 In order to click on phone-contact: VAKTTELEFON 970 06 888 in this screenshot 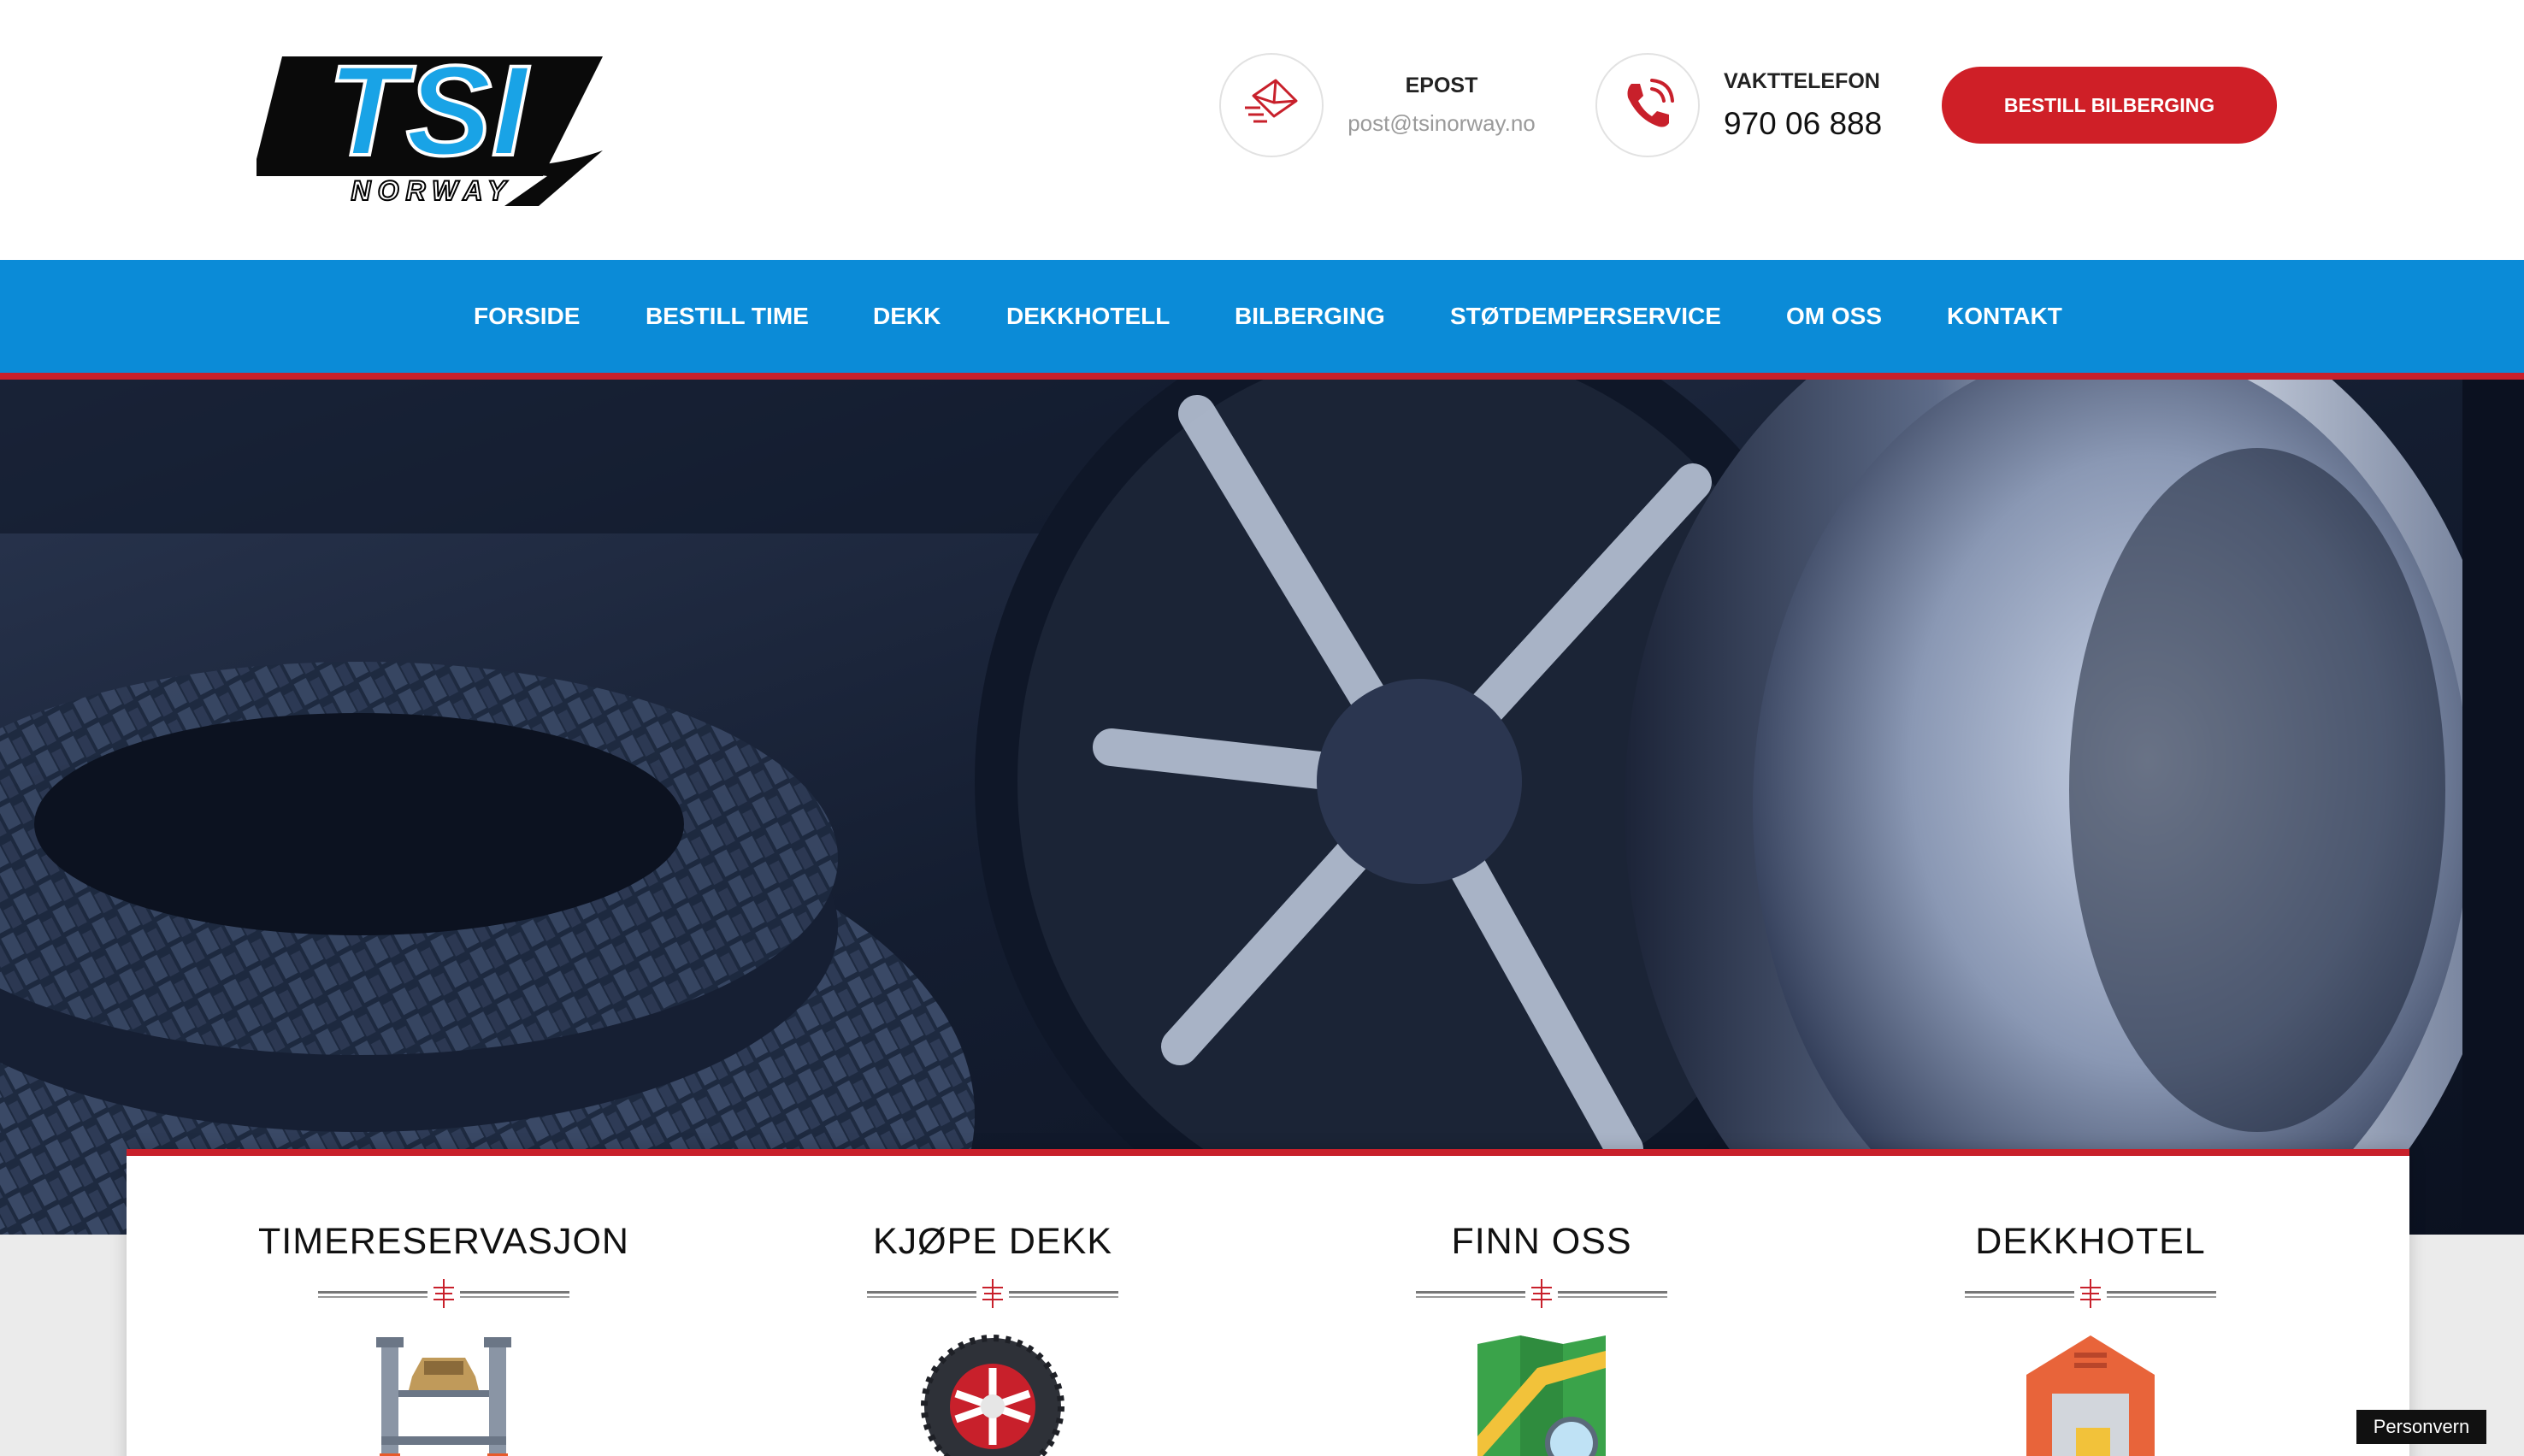, I will do `click(1739, 105)`.